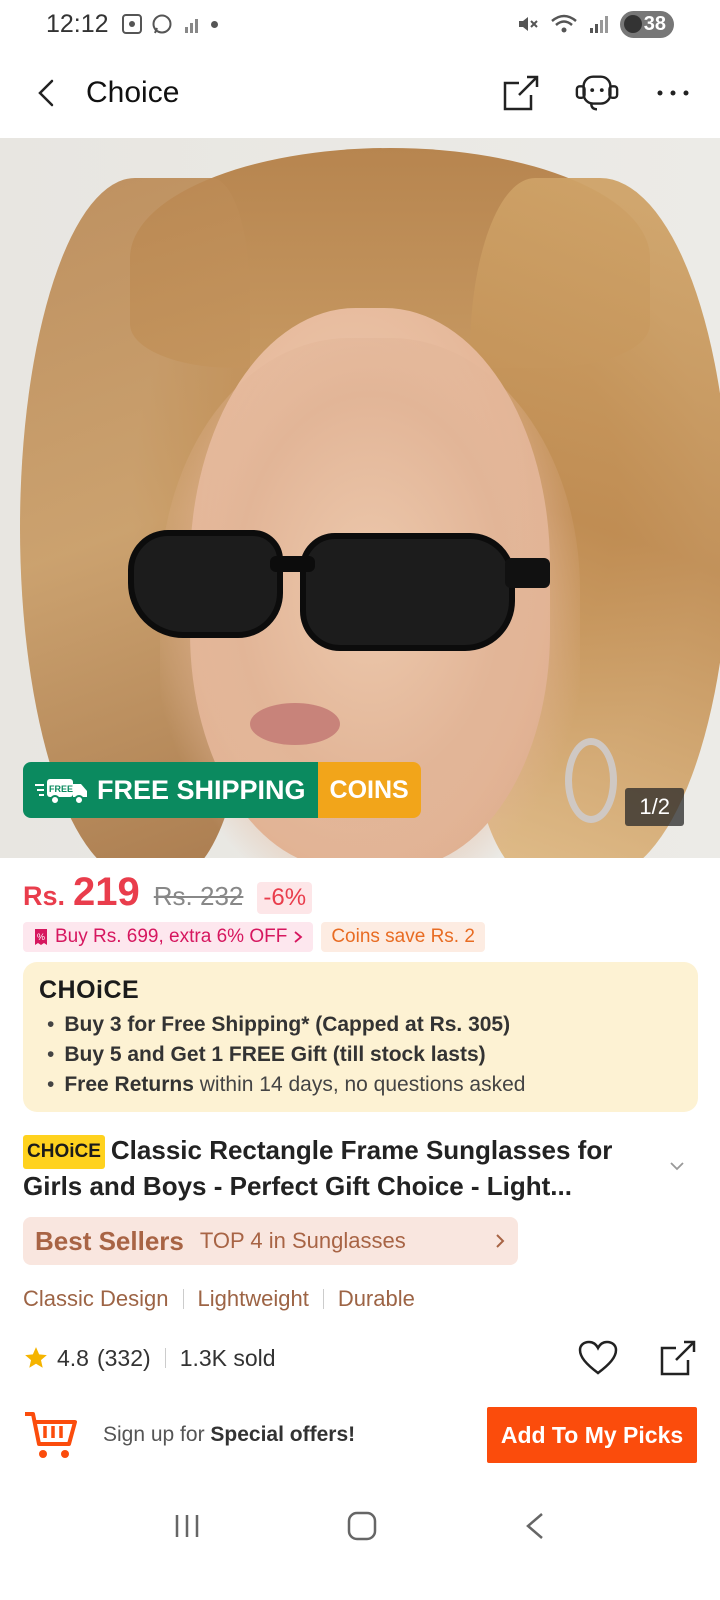 The width and height of the screenshot is (720, 1600). I want to click on feature-tags: Classic Design Lightweight Durable, so click(219, 1299).